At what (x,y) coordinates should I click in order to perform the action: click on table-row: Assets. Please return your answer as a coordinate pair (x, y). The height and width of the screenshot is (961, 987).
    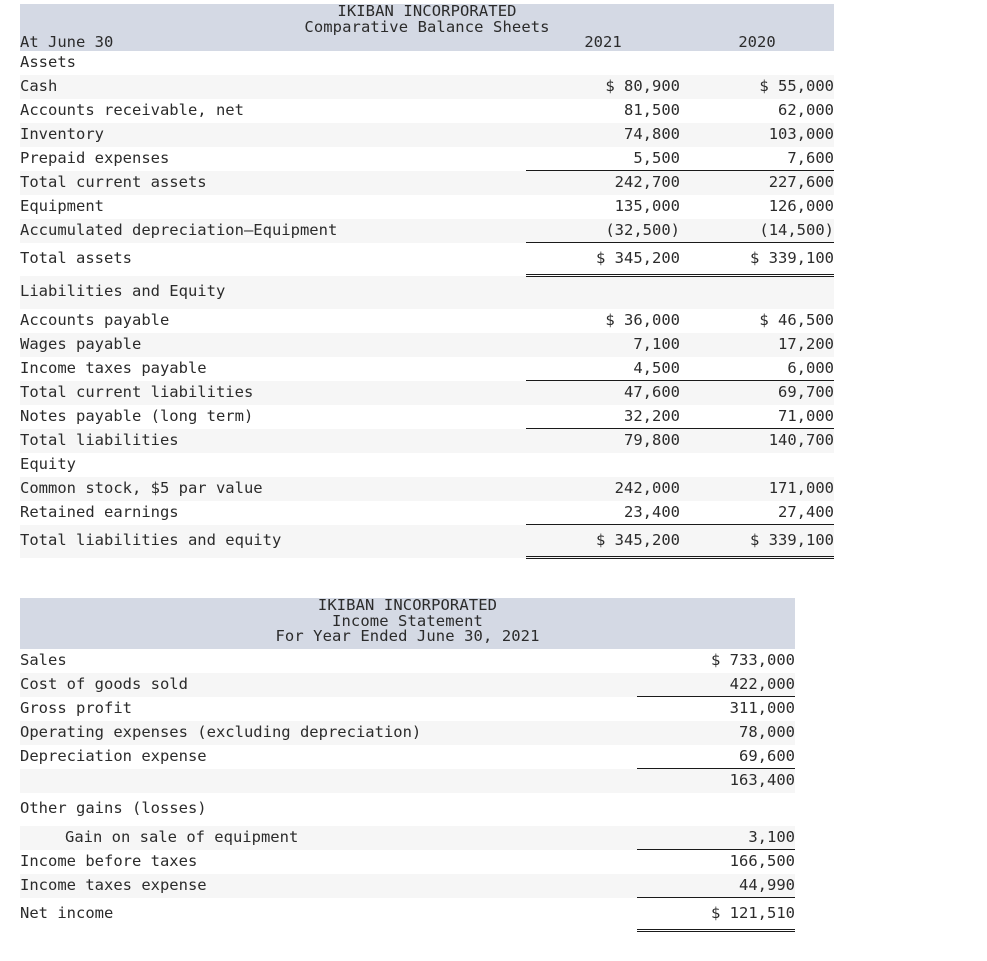
    Looking at the image, I should click on (427, 62).